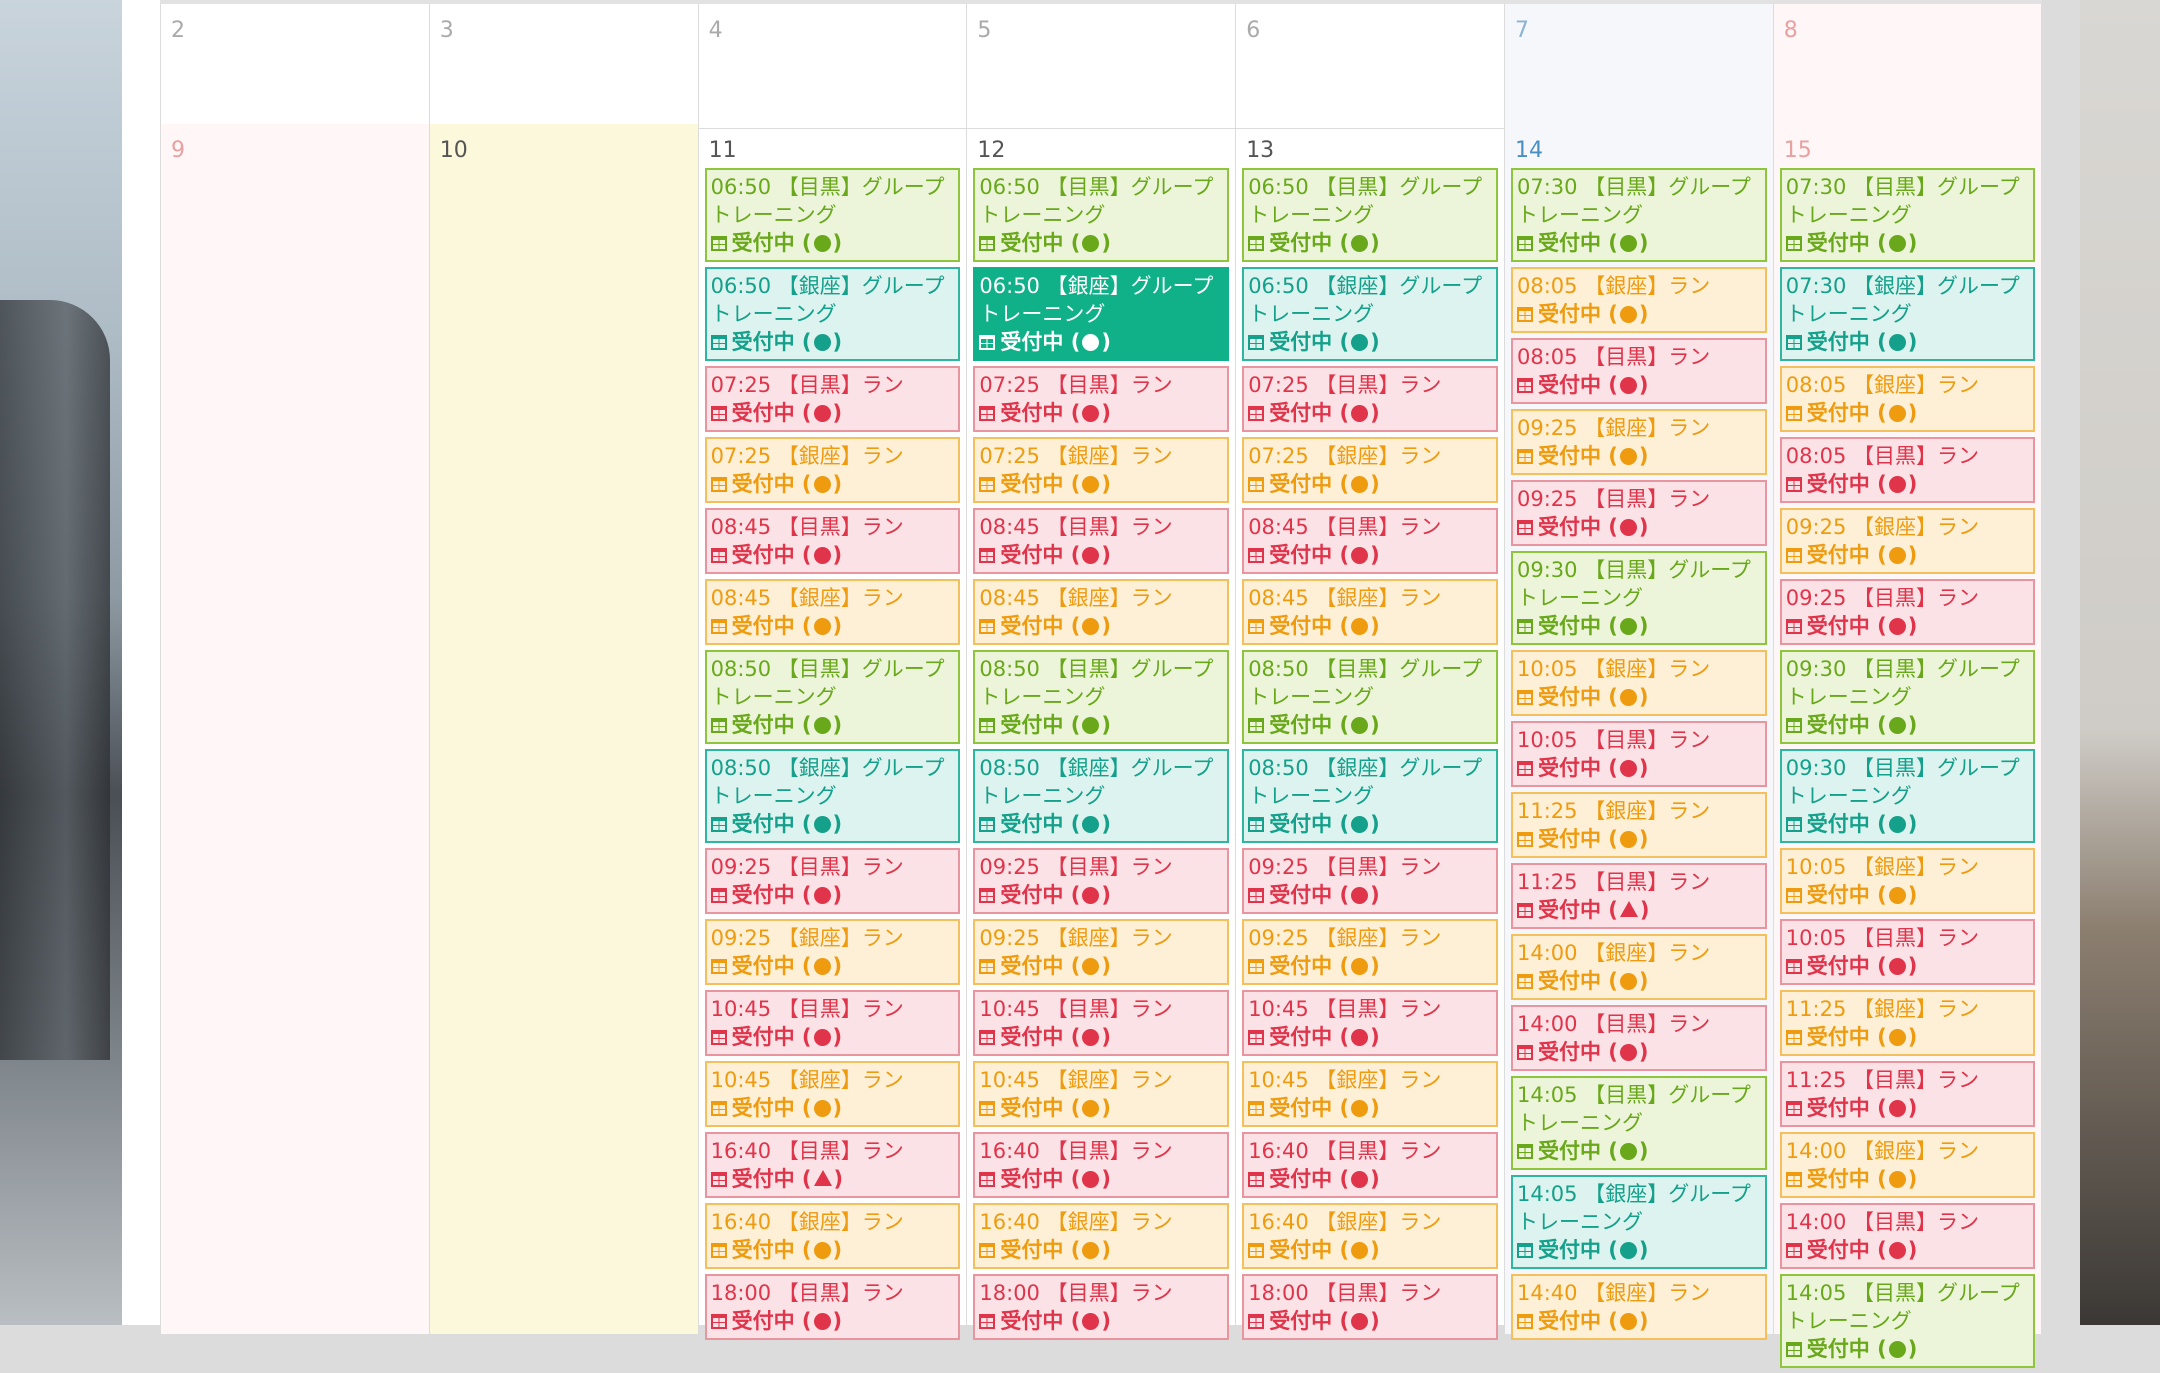 The image size is (2160, 1373). What do you see at coordinates (1639, 1222) in the screenshot?
I see `event-item: 14:05 【銀座】グループトレーニング 受付中 ()` at bounding box center [1639, 1222].